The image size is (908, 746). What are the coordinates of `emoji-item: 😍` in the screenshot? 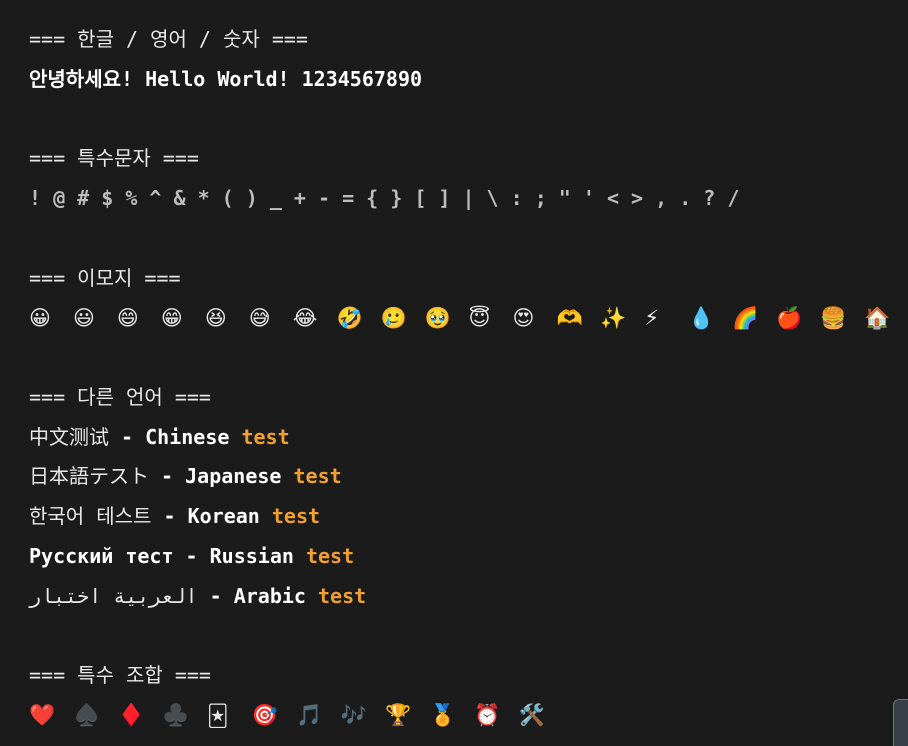 It's located at (523, 318).